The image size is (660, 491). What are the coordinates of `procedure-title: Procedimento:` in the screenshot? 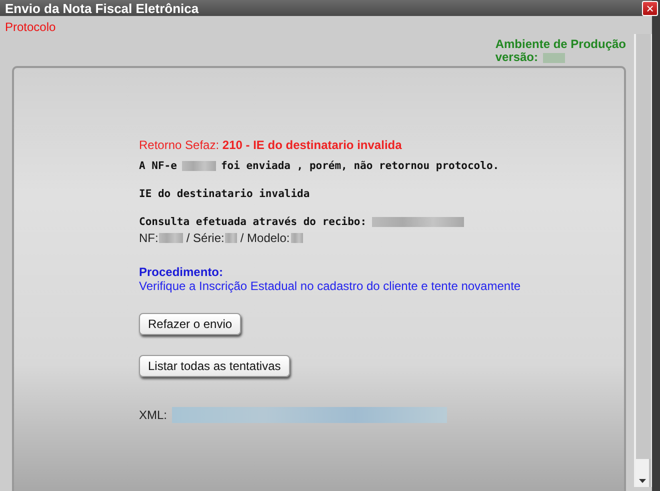 It's located at (181, 272).